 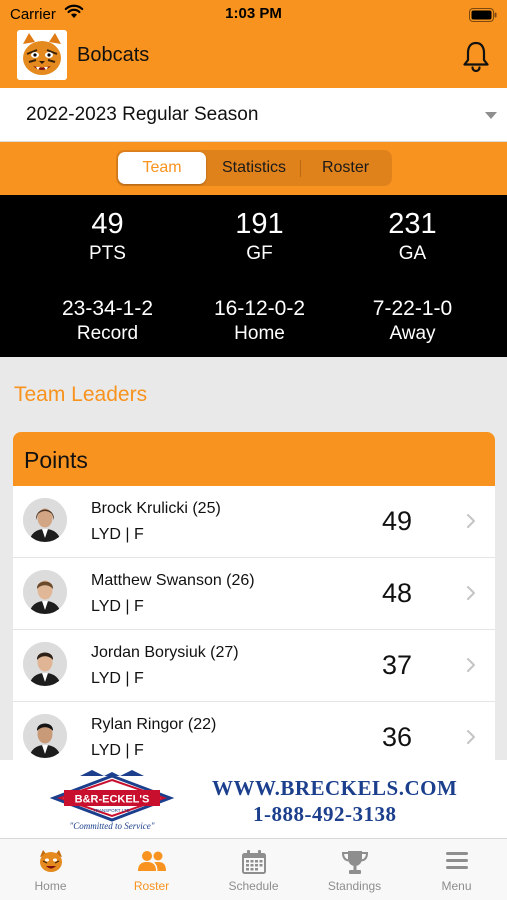 I want to click on hamburger-icon, so click(x=457, y=862).